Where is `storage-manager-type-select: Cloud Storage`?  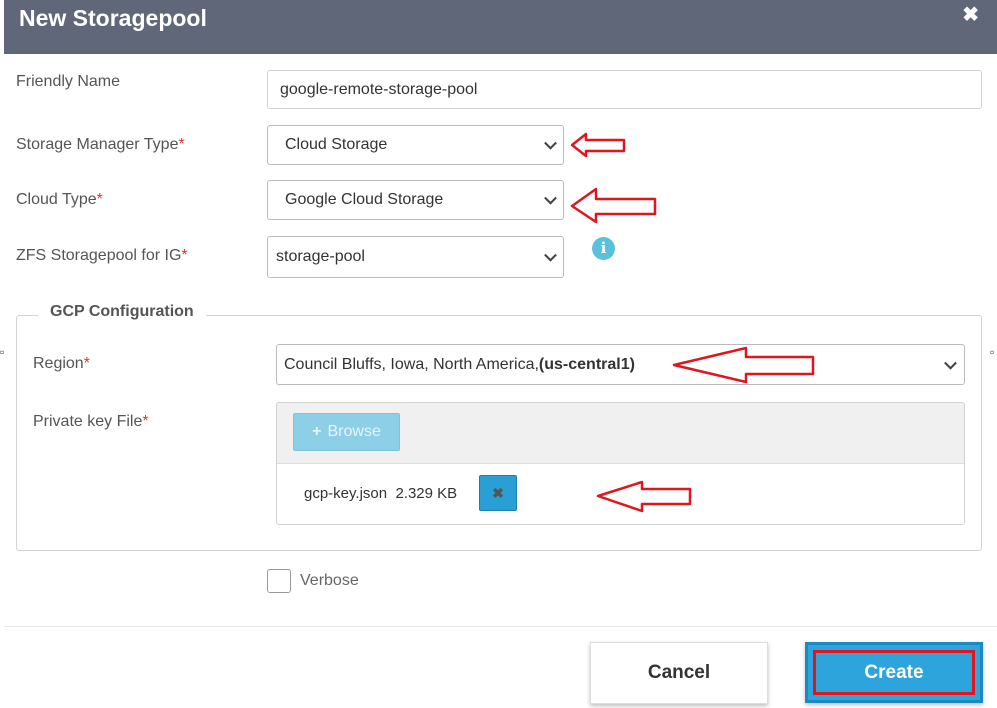 storage-manager-type-select: Cloud Storage is located at coordinates (415, 145).